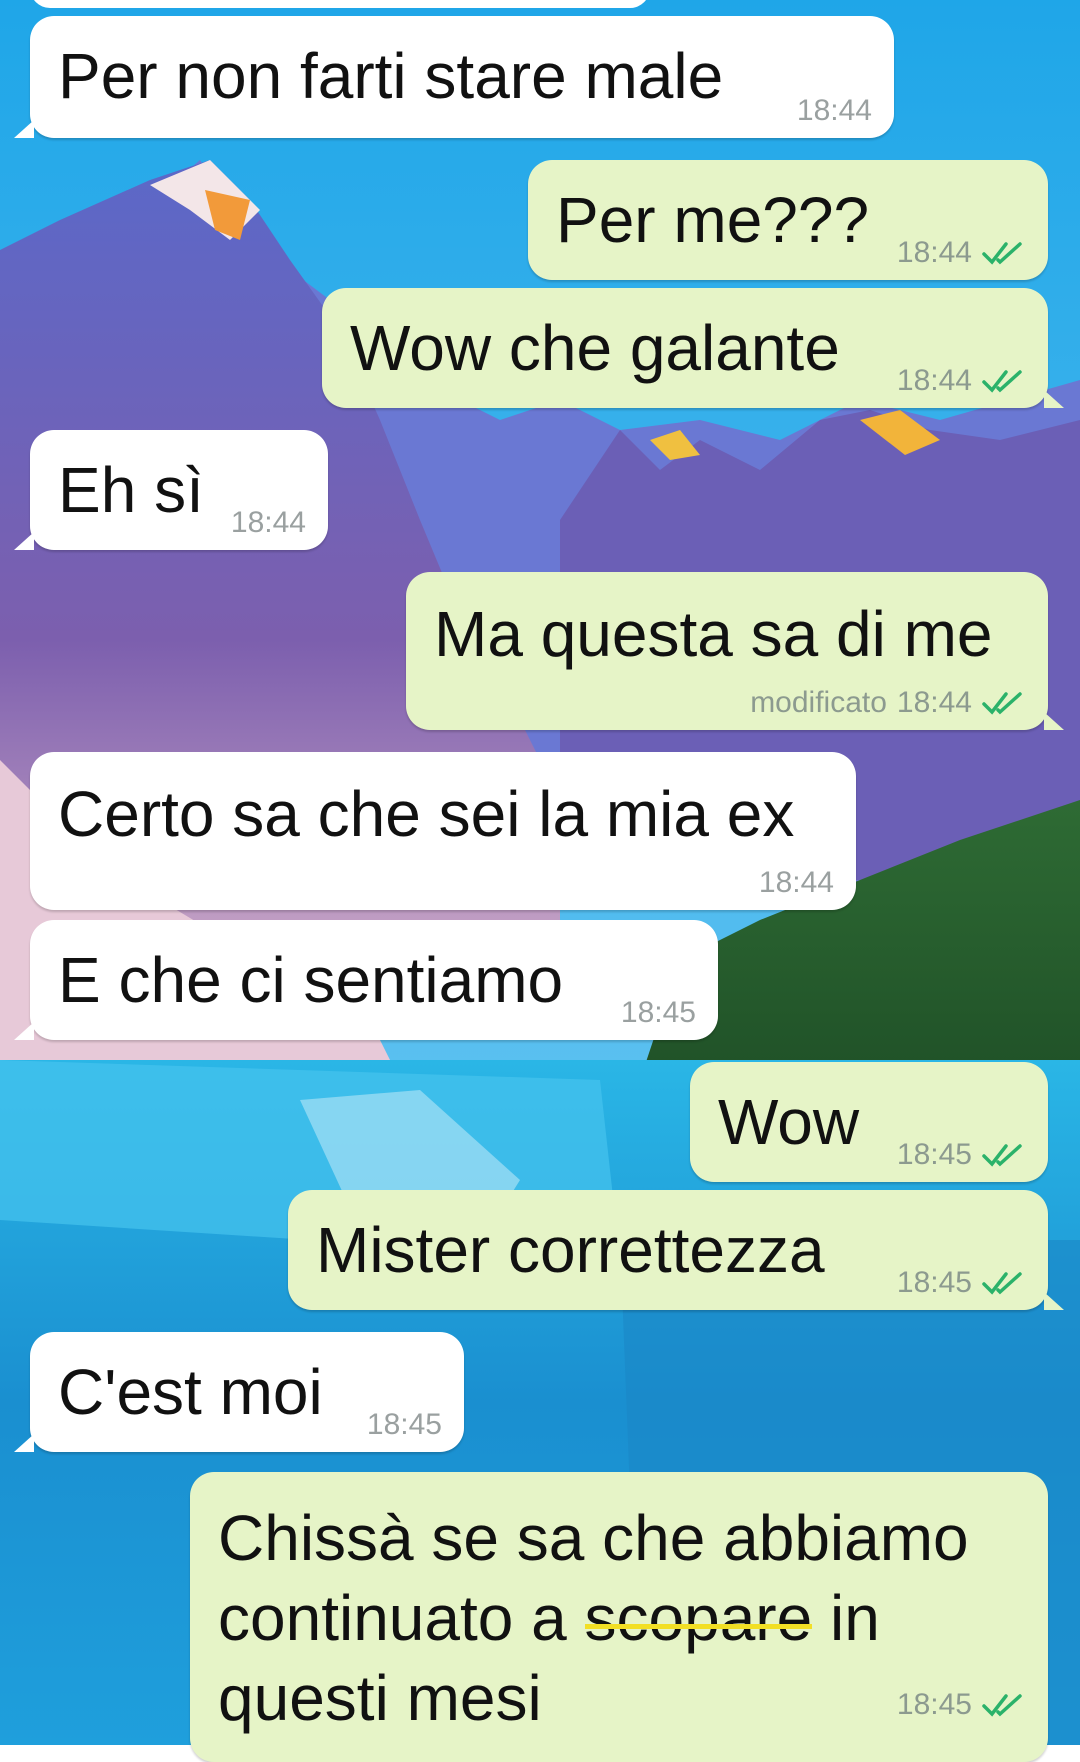 This screenshot has width=1080, height=1762. Describe the element at coordinates (190, 1392) in the screenshot. I see `message-text: C'est moi` at that location.